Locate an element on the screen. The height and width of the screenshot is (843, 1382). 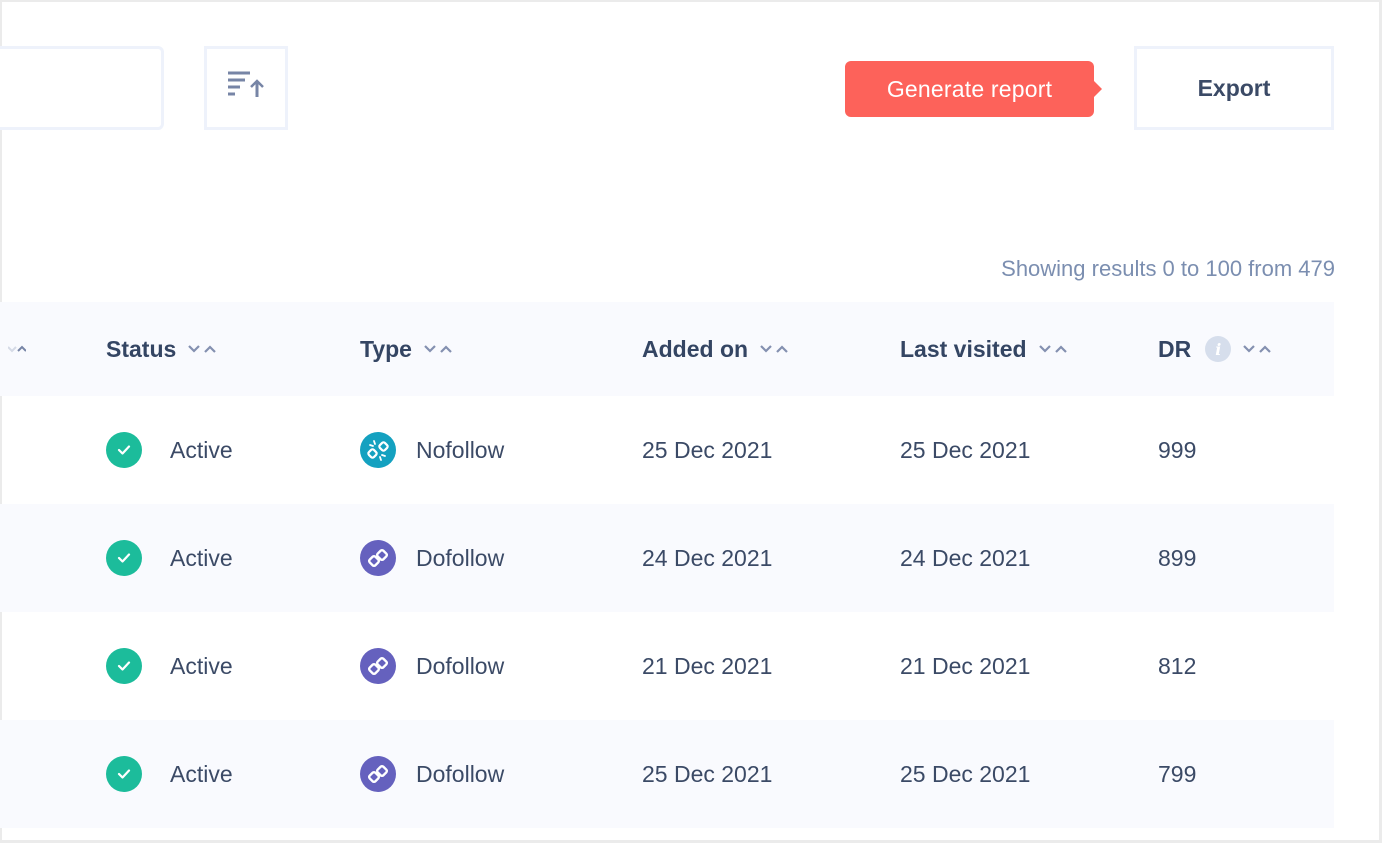
last-visited-cell: 21 Dec 2021 is located at coordinates (965, 665).